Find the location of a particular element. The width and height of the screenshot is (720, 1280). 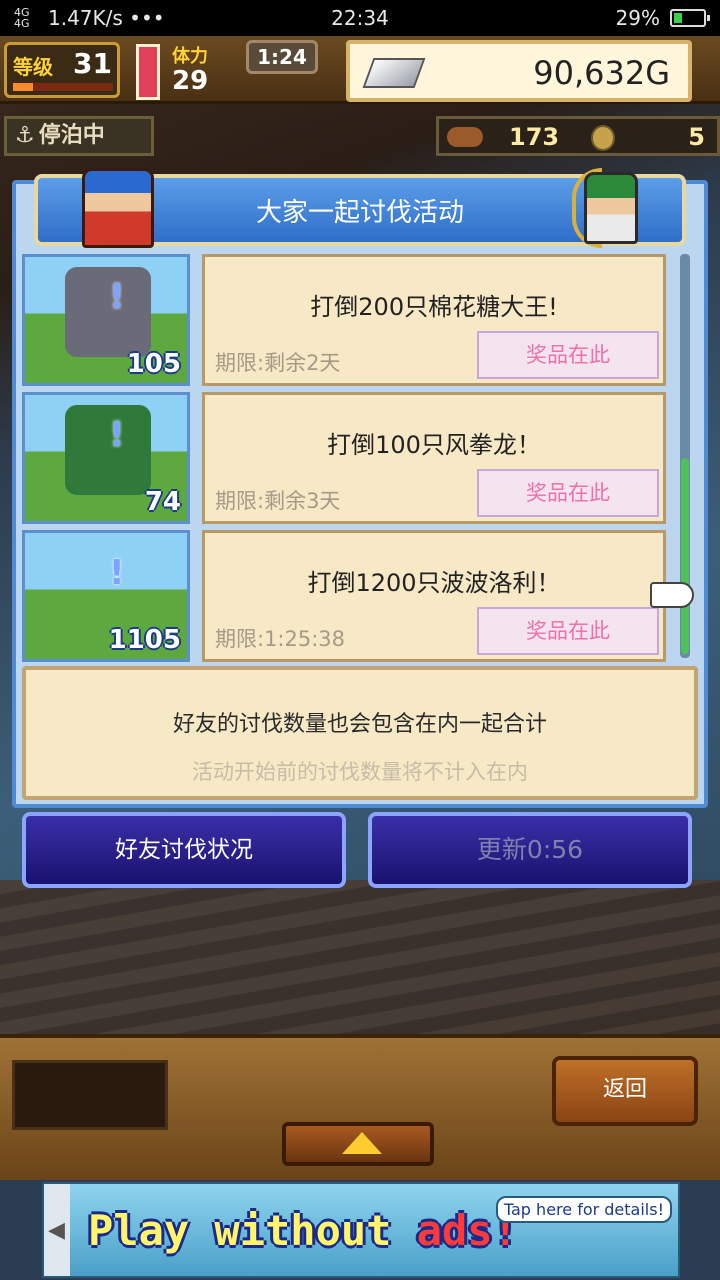

monster-level: 105 is located at coordinates (153, 364).